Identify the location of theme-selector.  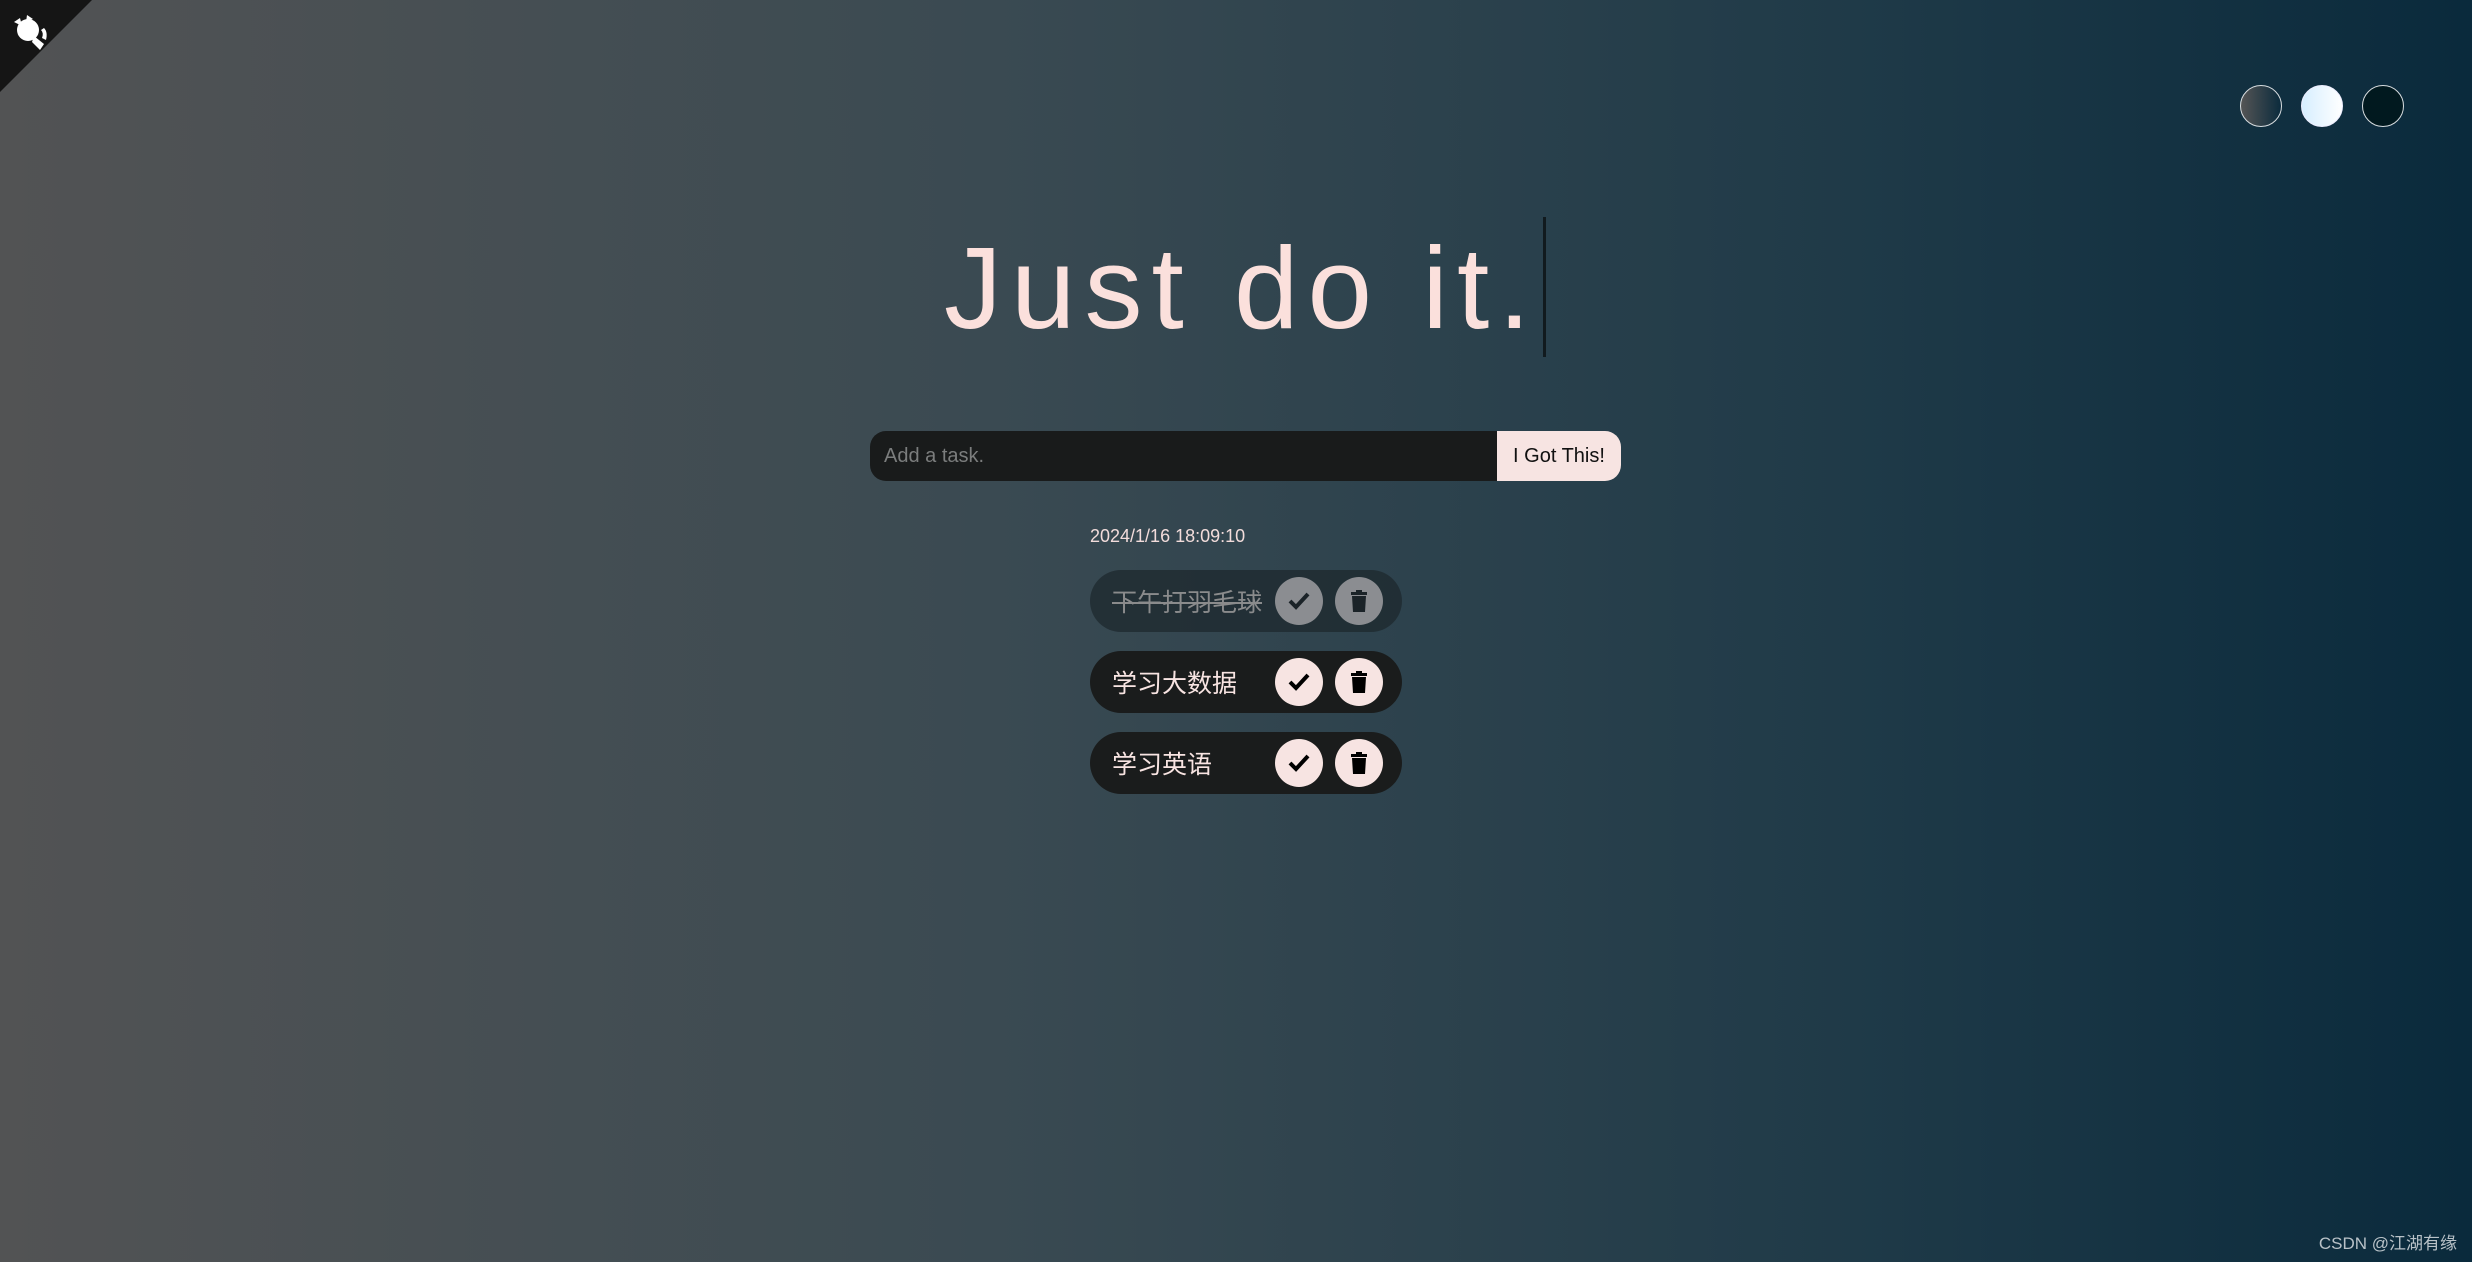
(2322, 106).